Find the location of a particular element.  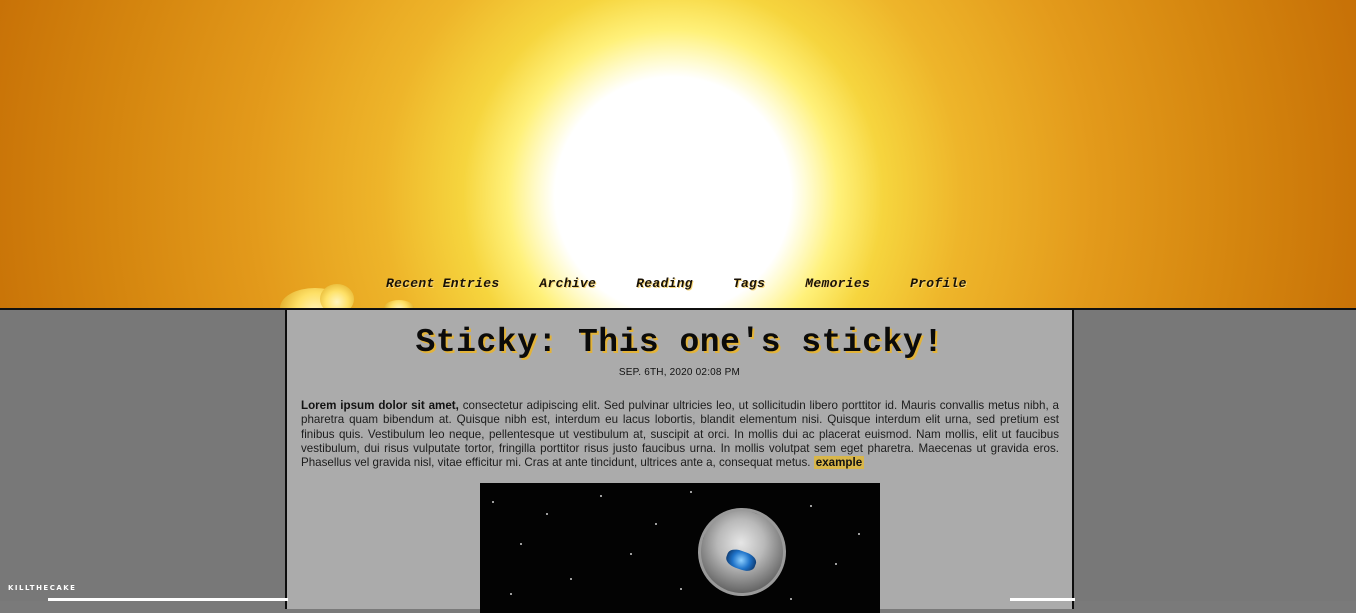

entry-title: Sticky: This one's sticky! is located at coordinates (679, 342).